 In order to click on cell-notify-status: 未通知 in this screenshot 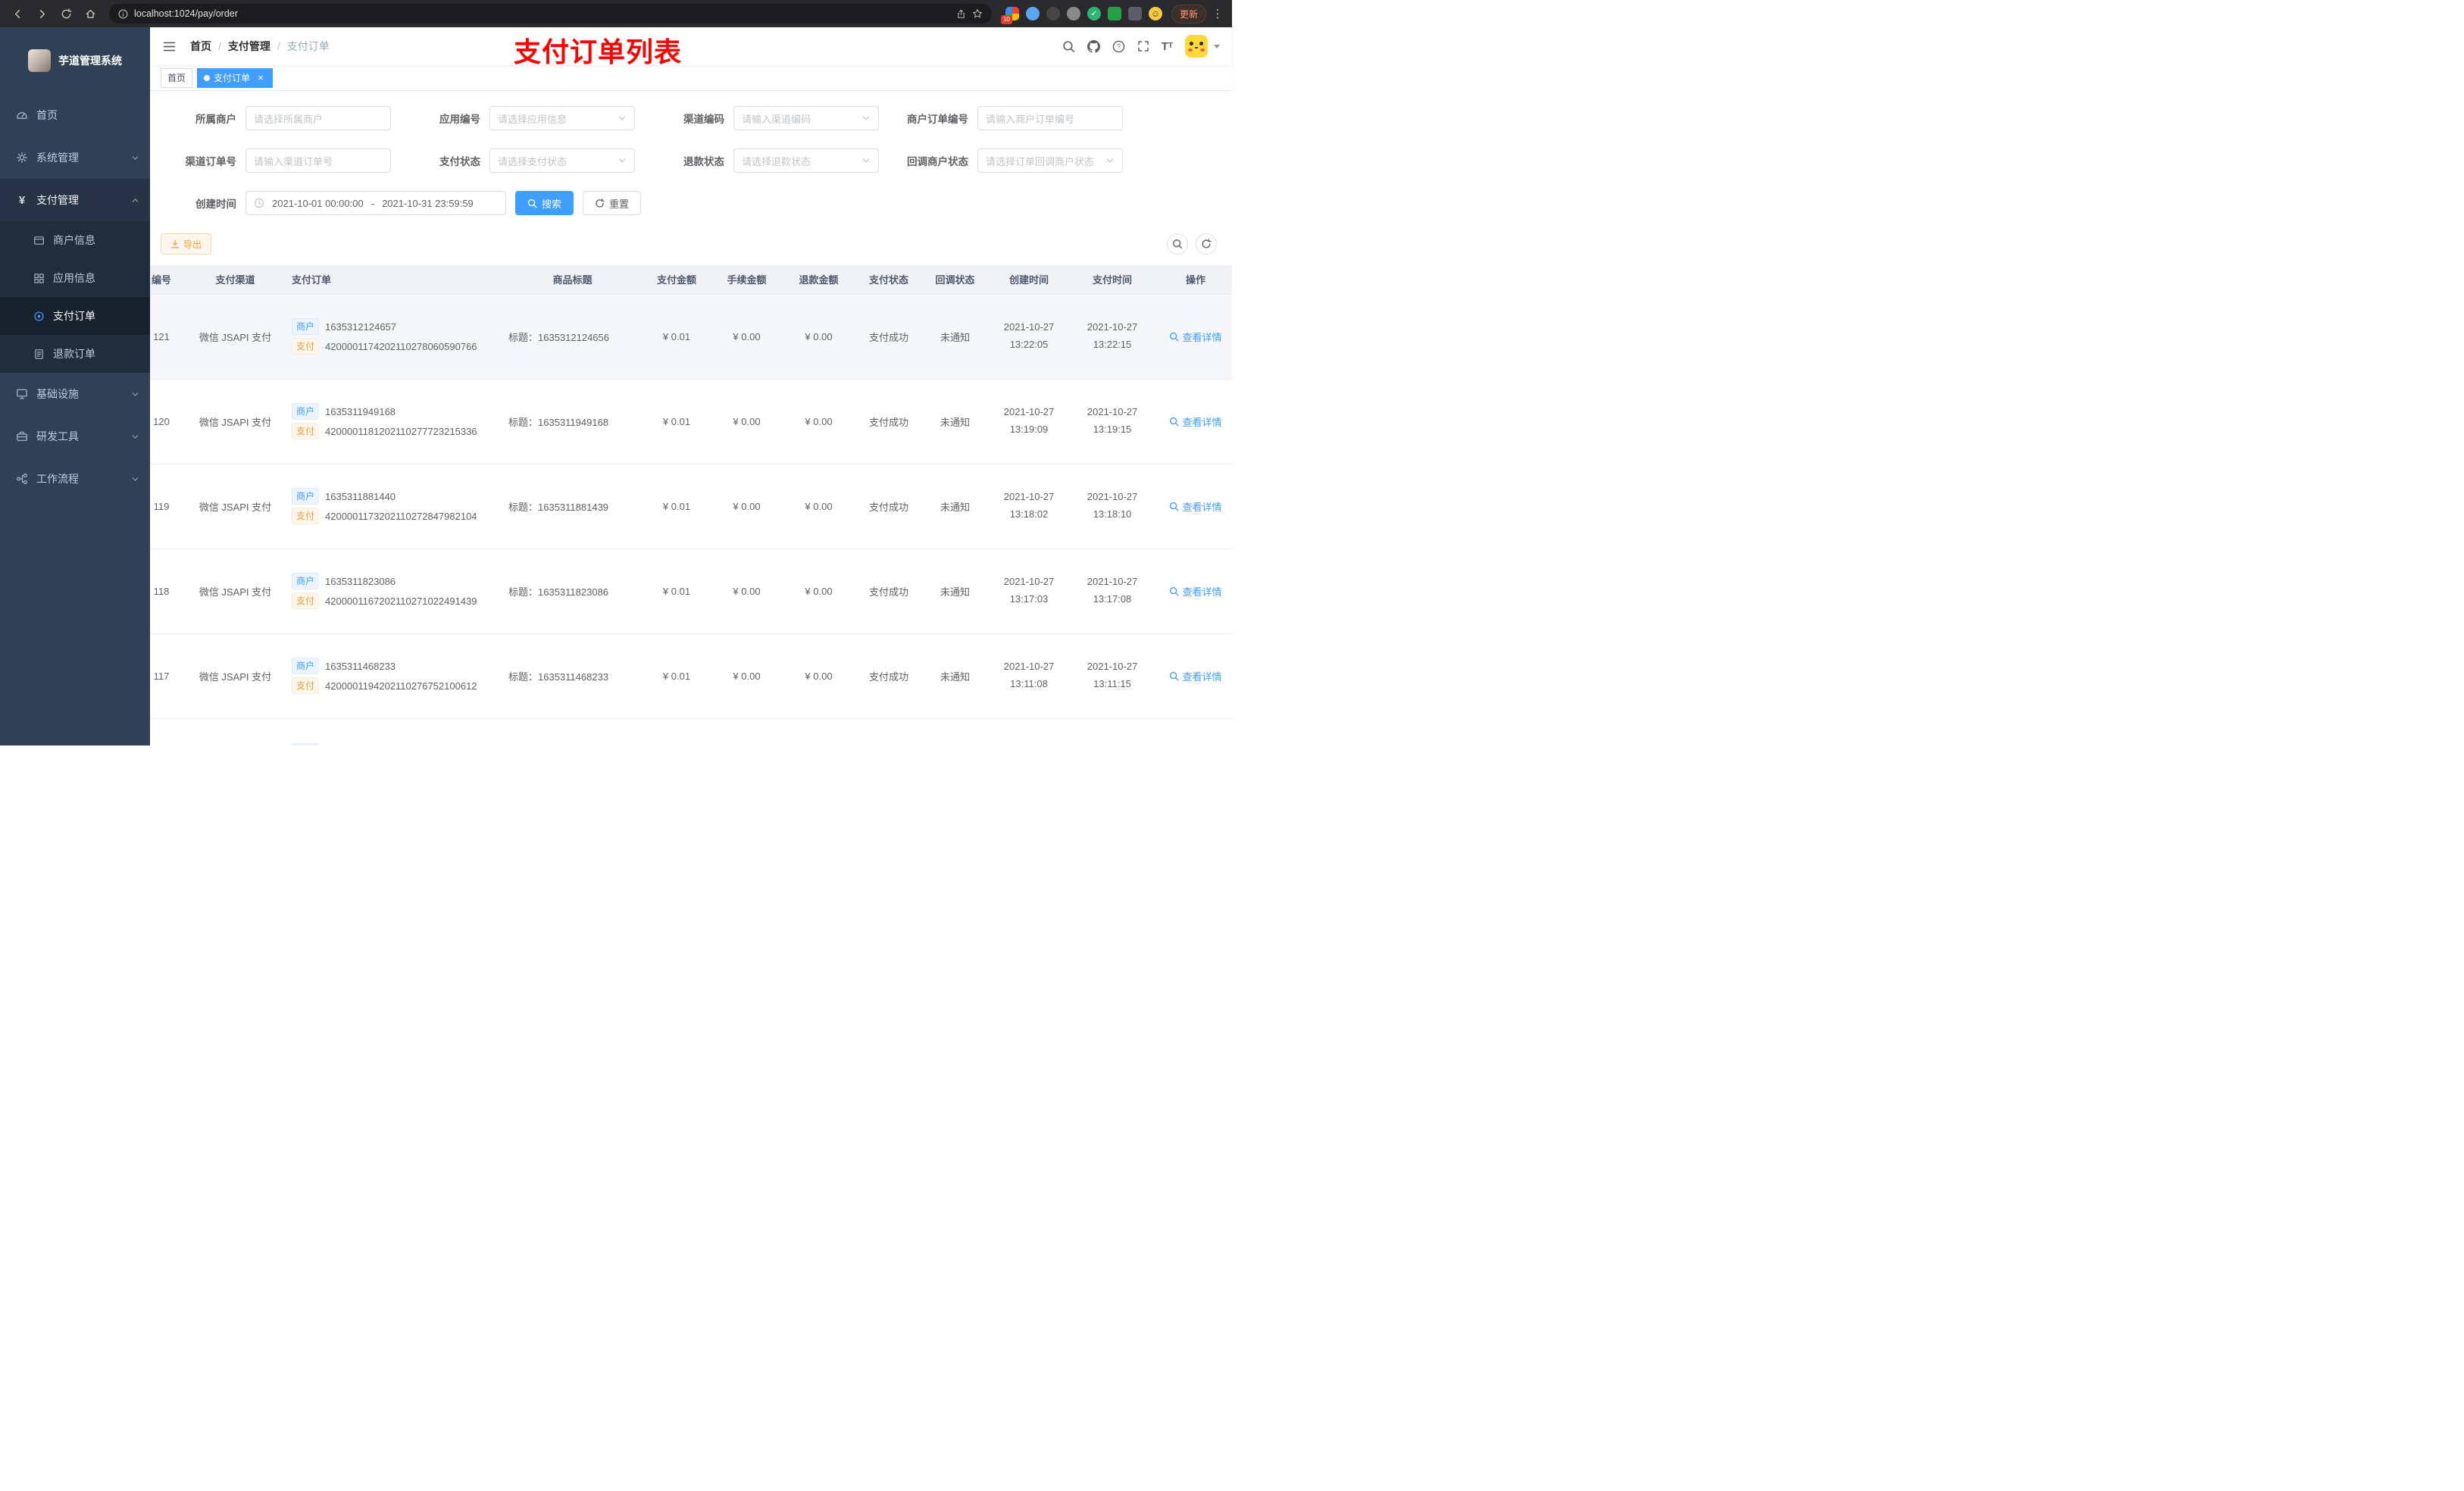, I will do `click(955, 591)`.